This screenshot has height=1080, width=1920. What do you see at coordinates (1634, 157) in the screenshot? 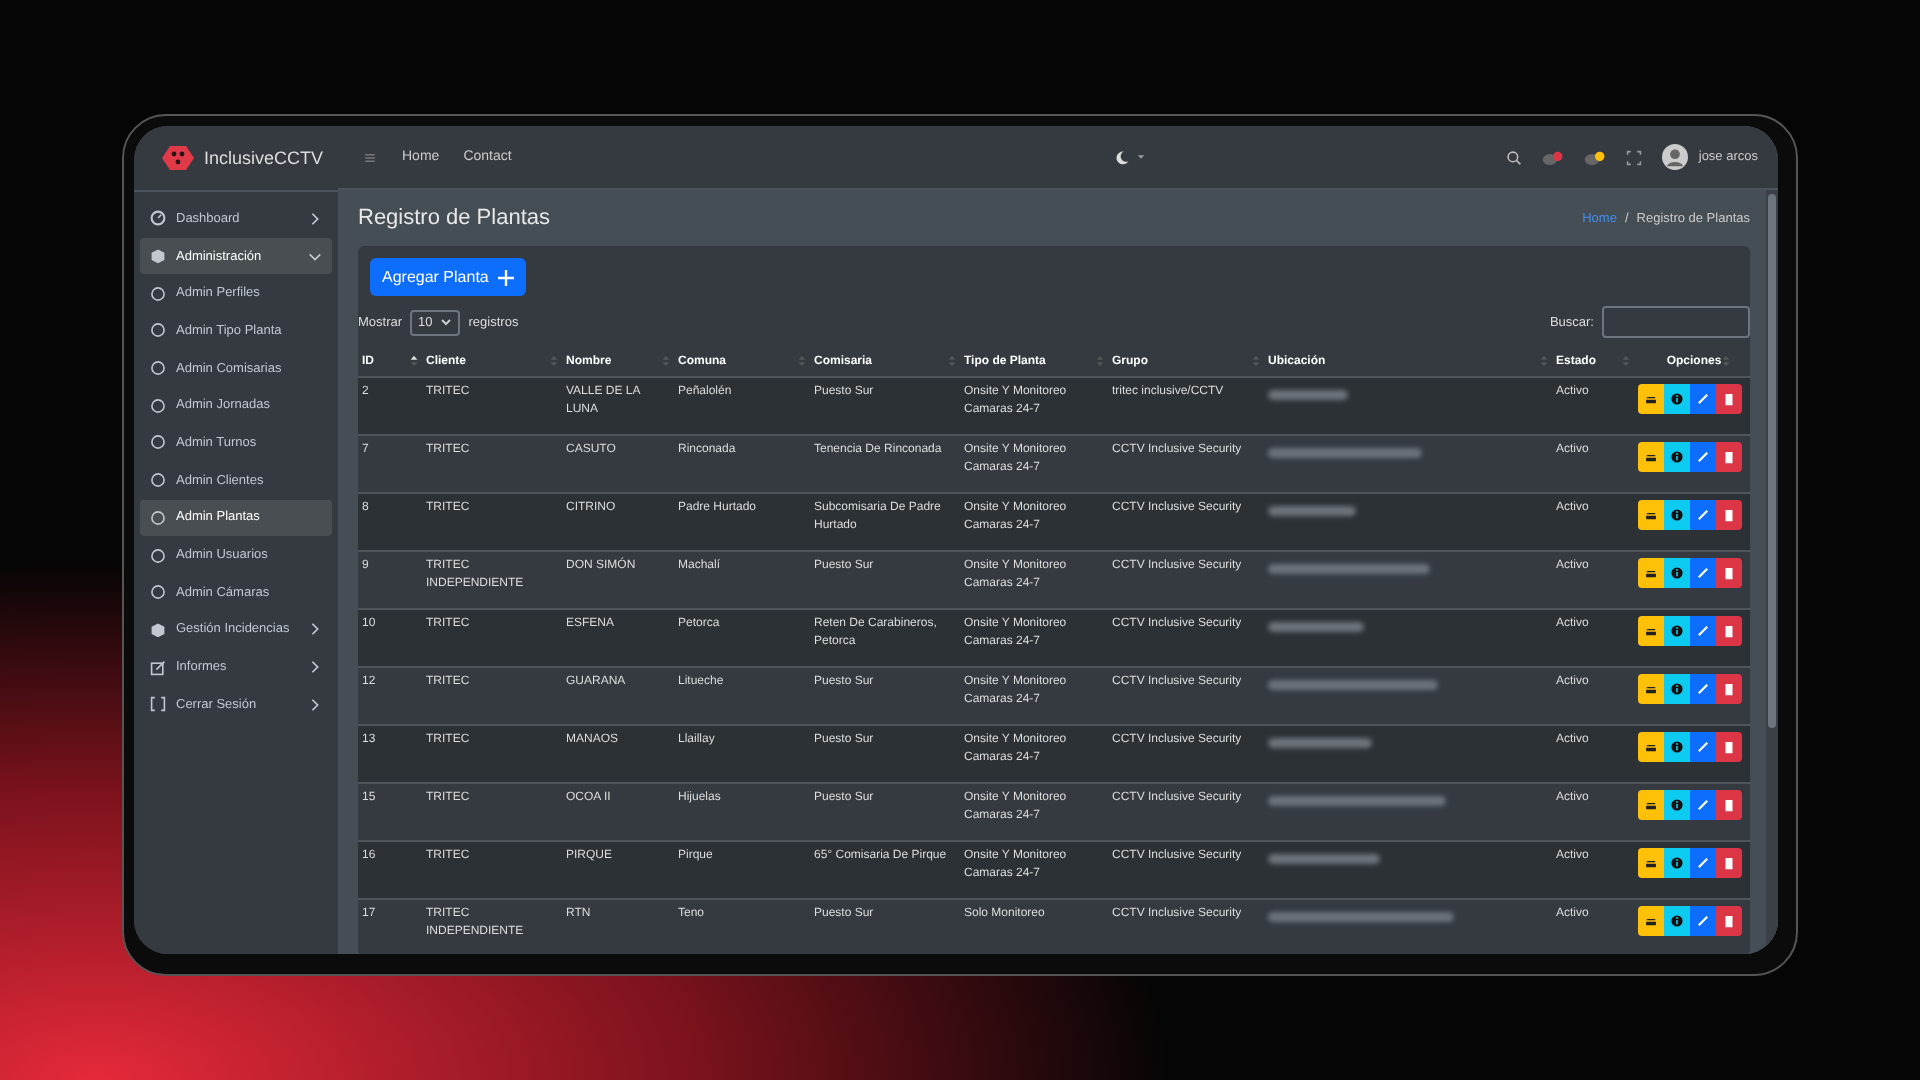
I see `fullscreen-icon` at bounding box center [1634, 157].